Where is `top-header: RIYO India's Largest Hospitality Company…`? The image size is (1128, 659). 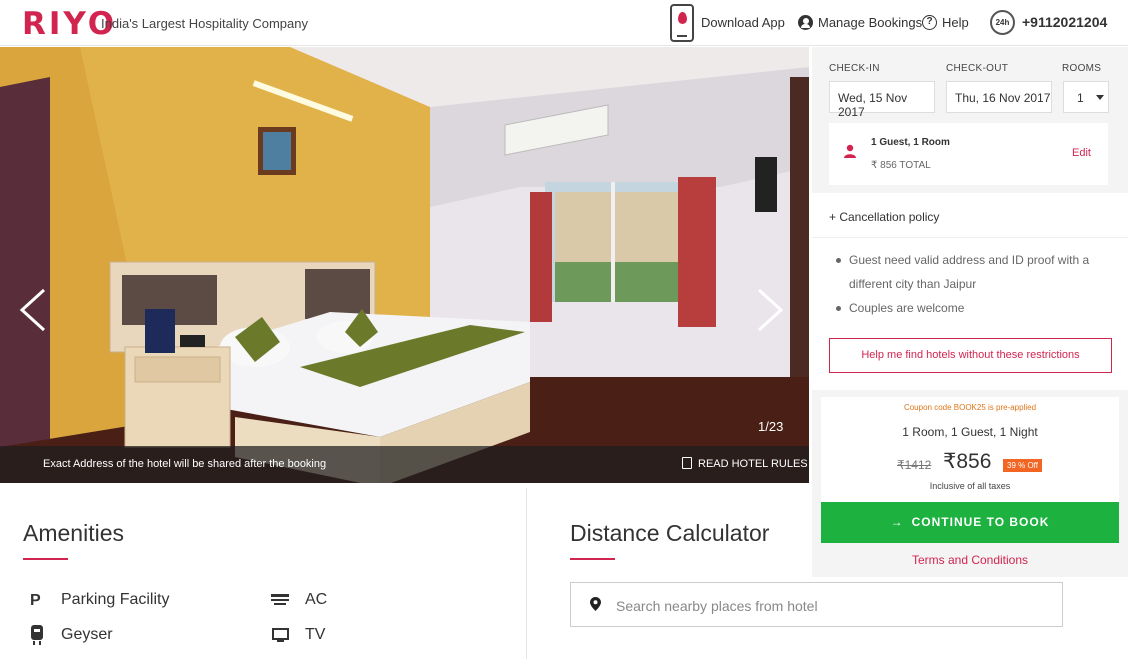
top-header: RIYO India's Largest Hospitality Company… is located at coordinates (564, 23).